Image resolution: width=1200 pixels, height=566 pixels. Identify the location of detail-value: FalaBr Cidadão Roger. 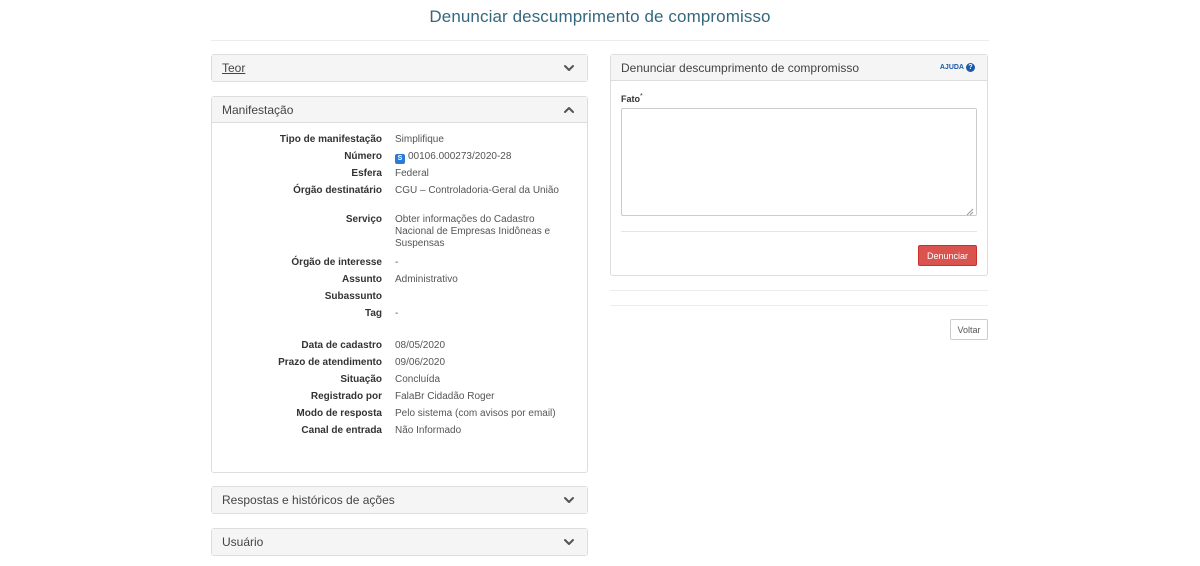
(445, 396).